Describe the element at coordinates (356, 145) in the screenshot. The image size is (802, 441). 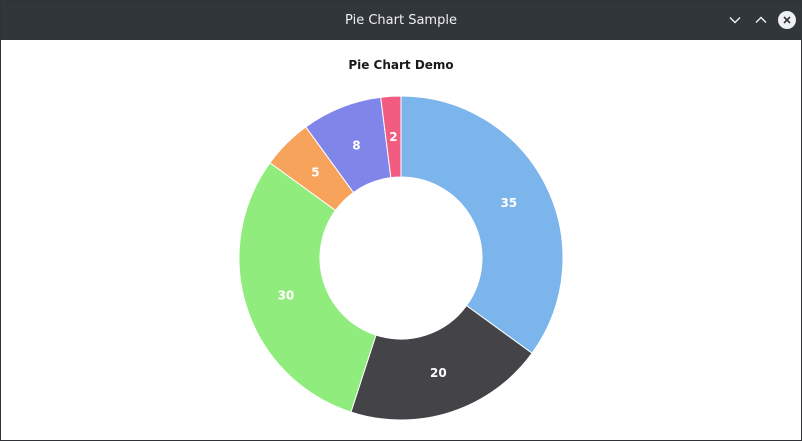
I see `slice-value-label: 8` at that location.